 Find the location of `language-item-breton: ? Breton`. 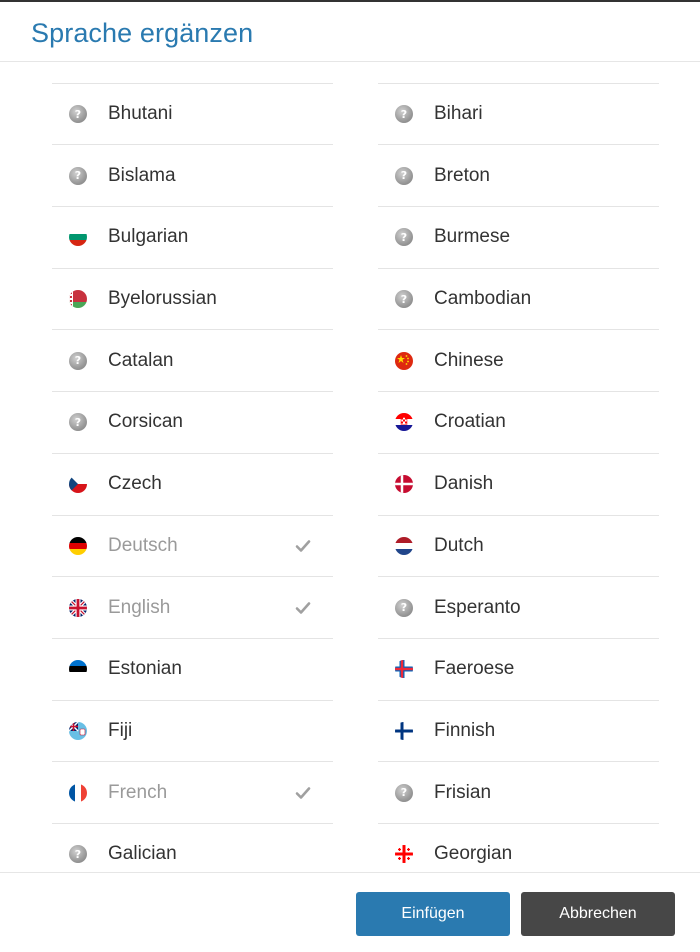

language-item-breton: ? Breton is located at coordinates (518, 176).